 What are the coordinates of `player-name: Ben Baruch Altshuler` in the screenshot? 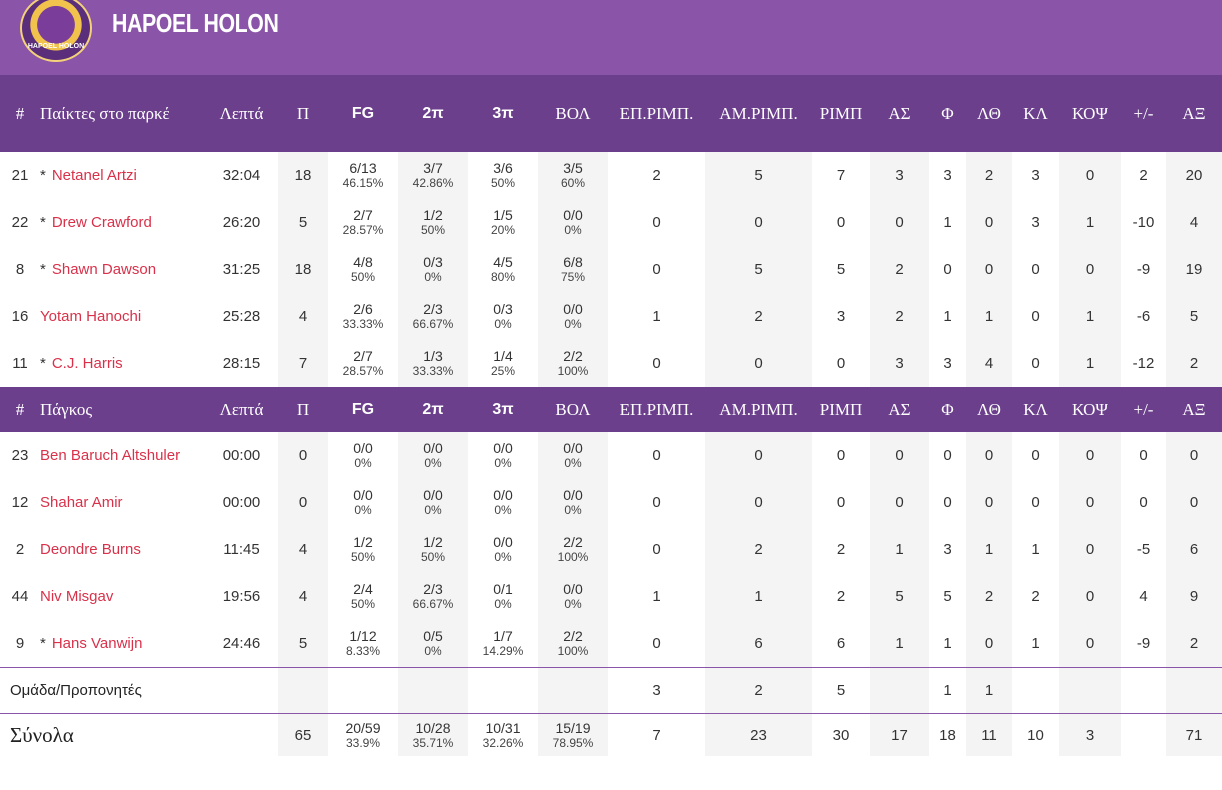 It's located at (110, 455).